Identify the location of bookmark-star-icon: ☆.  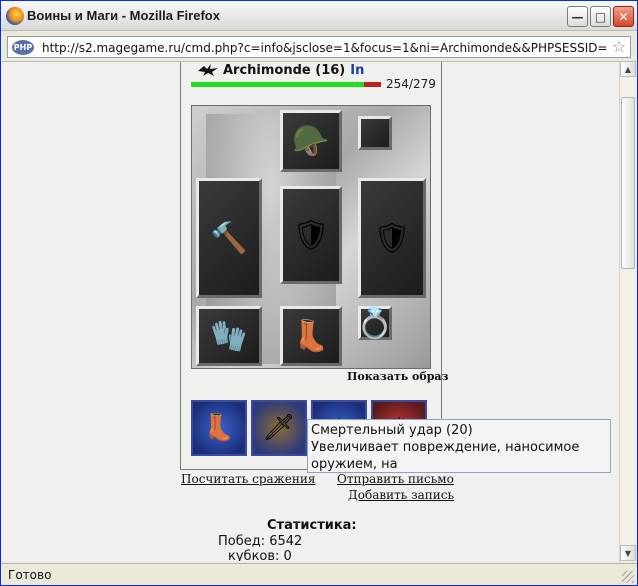
(619, 47).